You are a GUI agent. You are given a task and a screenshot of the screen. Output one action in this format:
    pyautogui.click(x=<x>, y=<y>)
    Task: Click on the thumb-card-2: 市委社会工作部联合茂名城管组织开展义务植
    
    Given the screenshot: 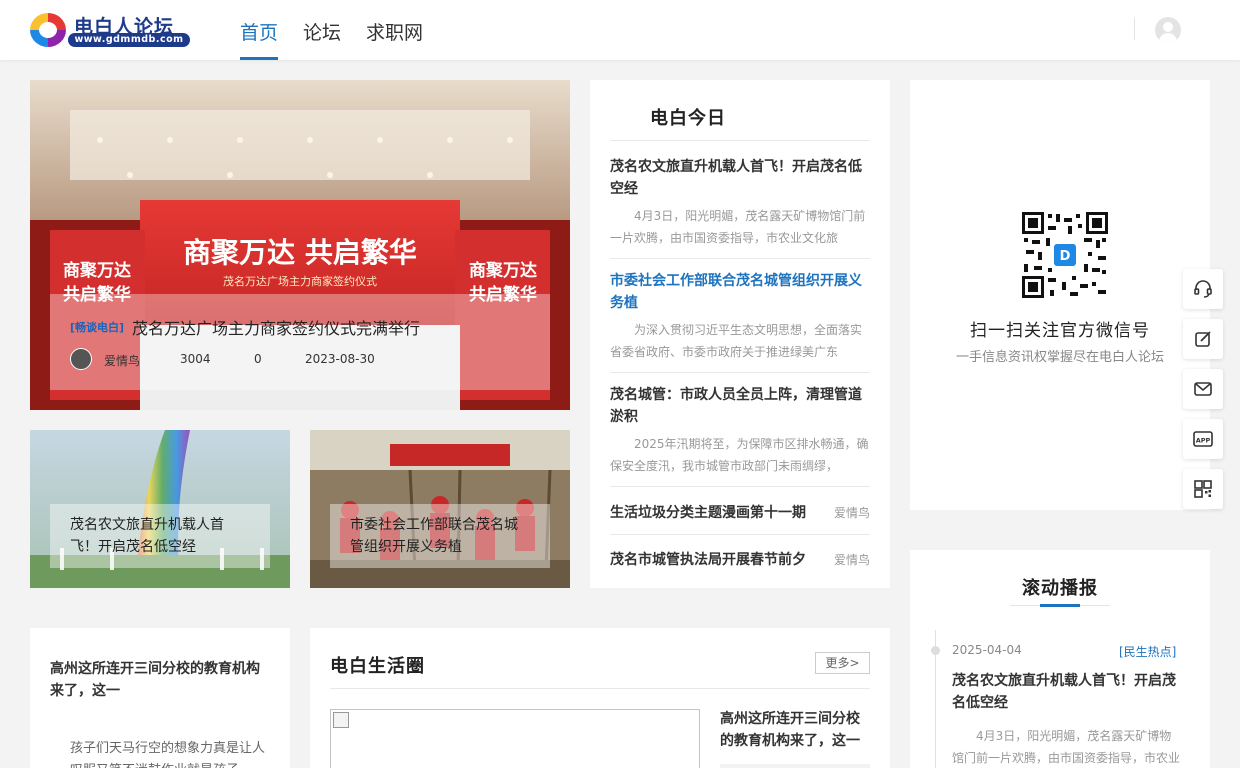 What is the action you would take?
    pyautogui.click(x=440, y=509)
    